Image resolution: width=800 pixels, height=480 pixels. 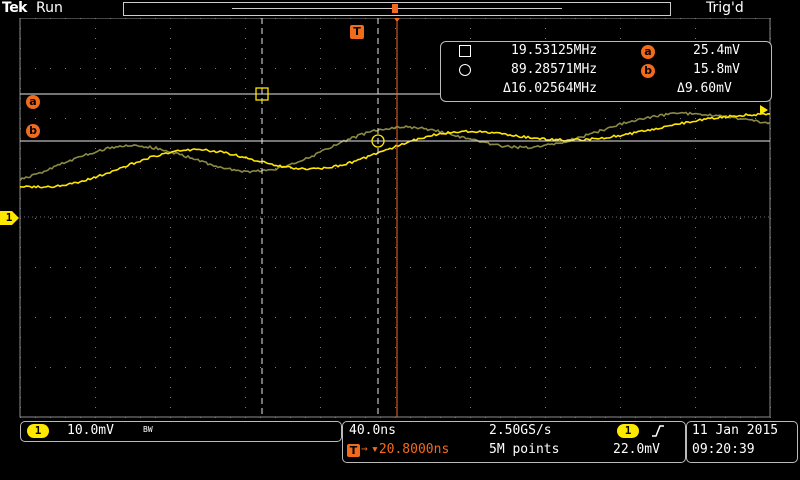 I want to click on time: 09:20:39, so click(x=723, y=449).